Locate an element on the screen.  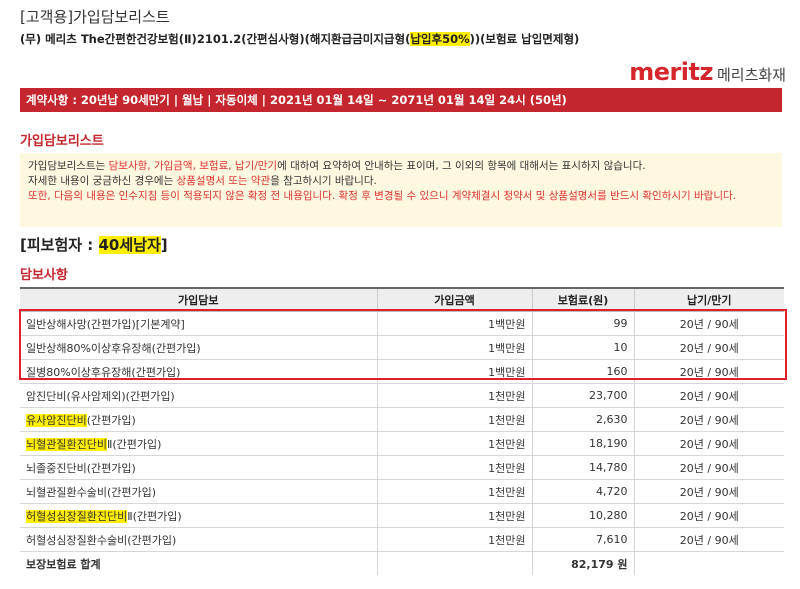
insured-label-end: ] is located at coordinates (164, 245).